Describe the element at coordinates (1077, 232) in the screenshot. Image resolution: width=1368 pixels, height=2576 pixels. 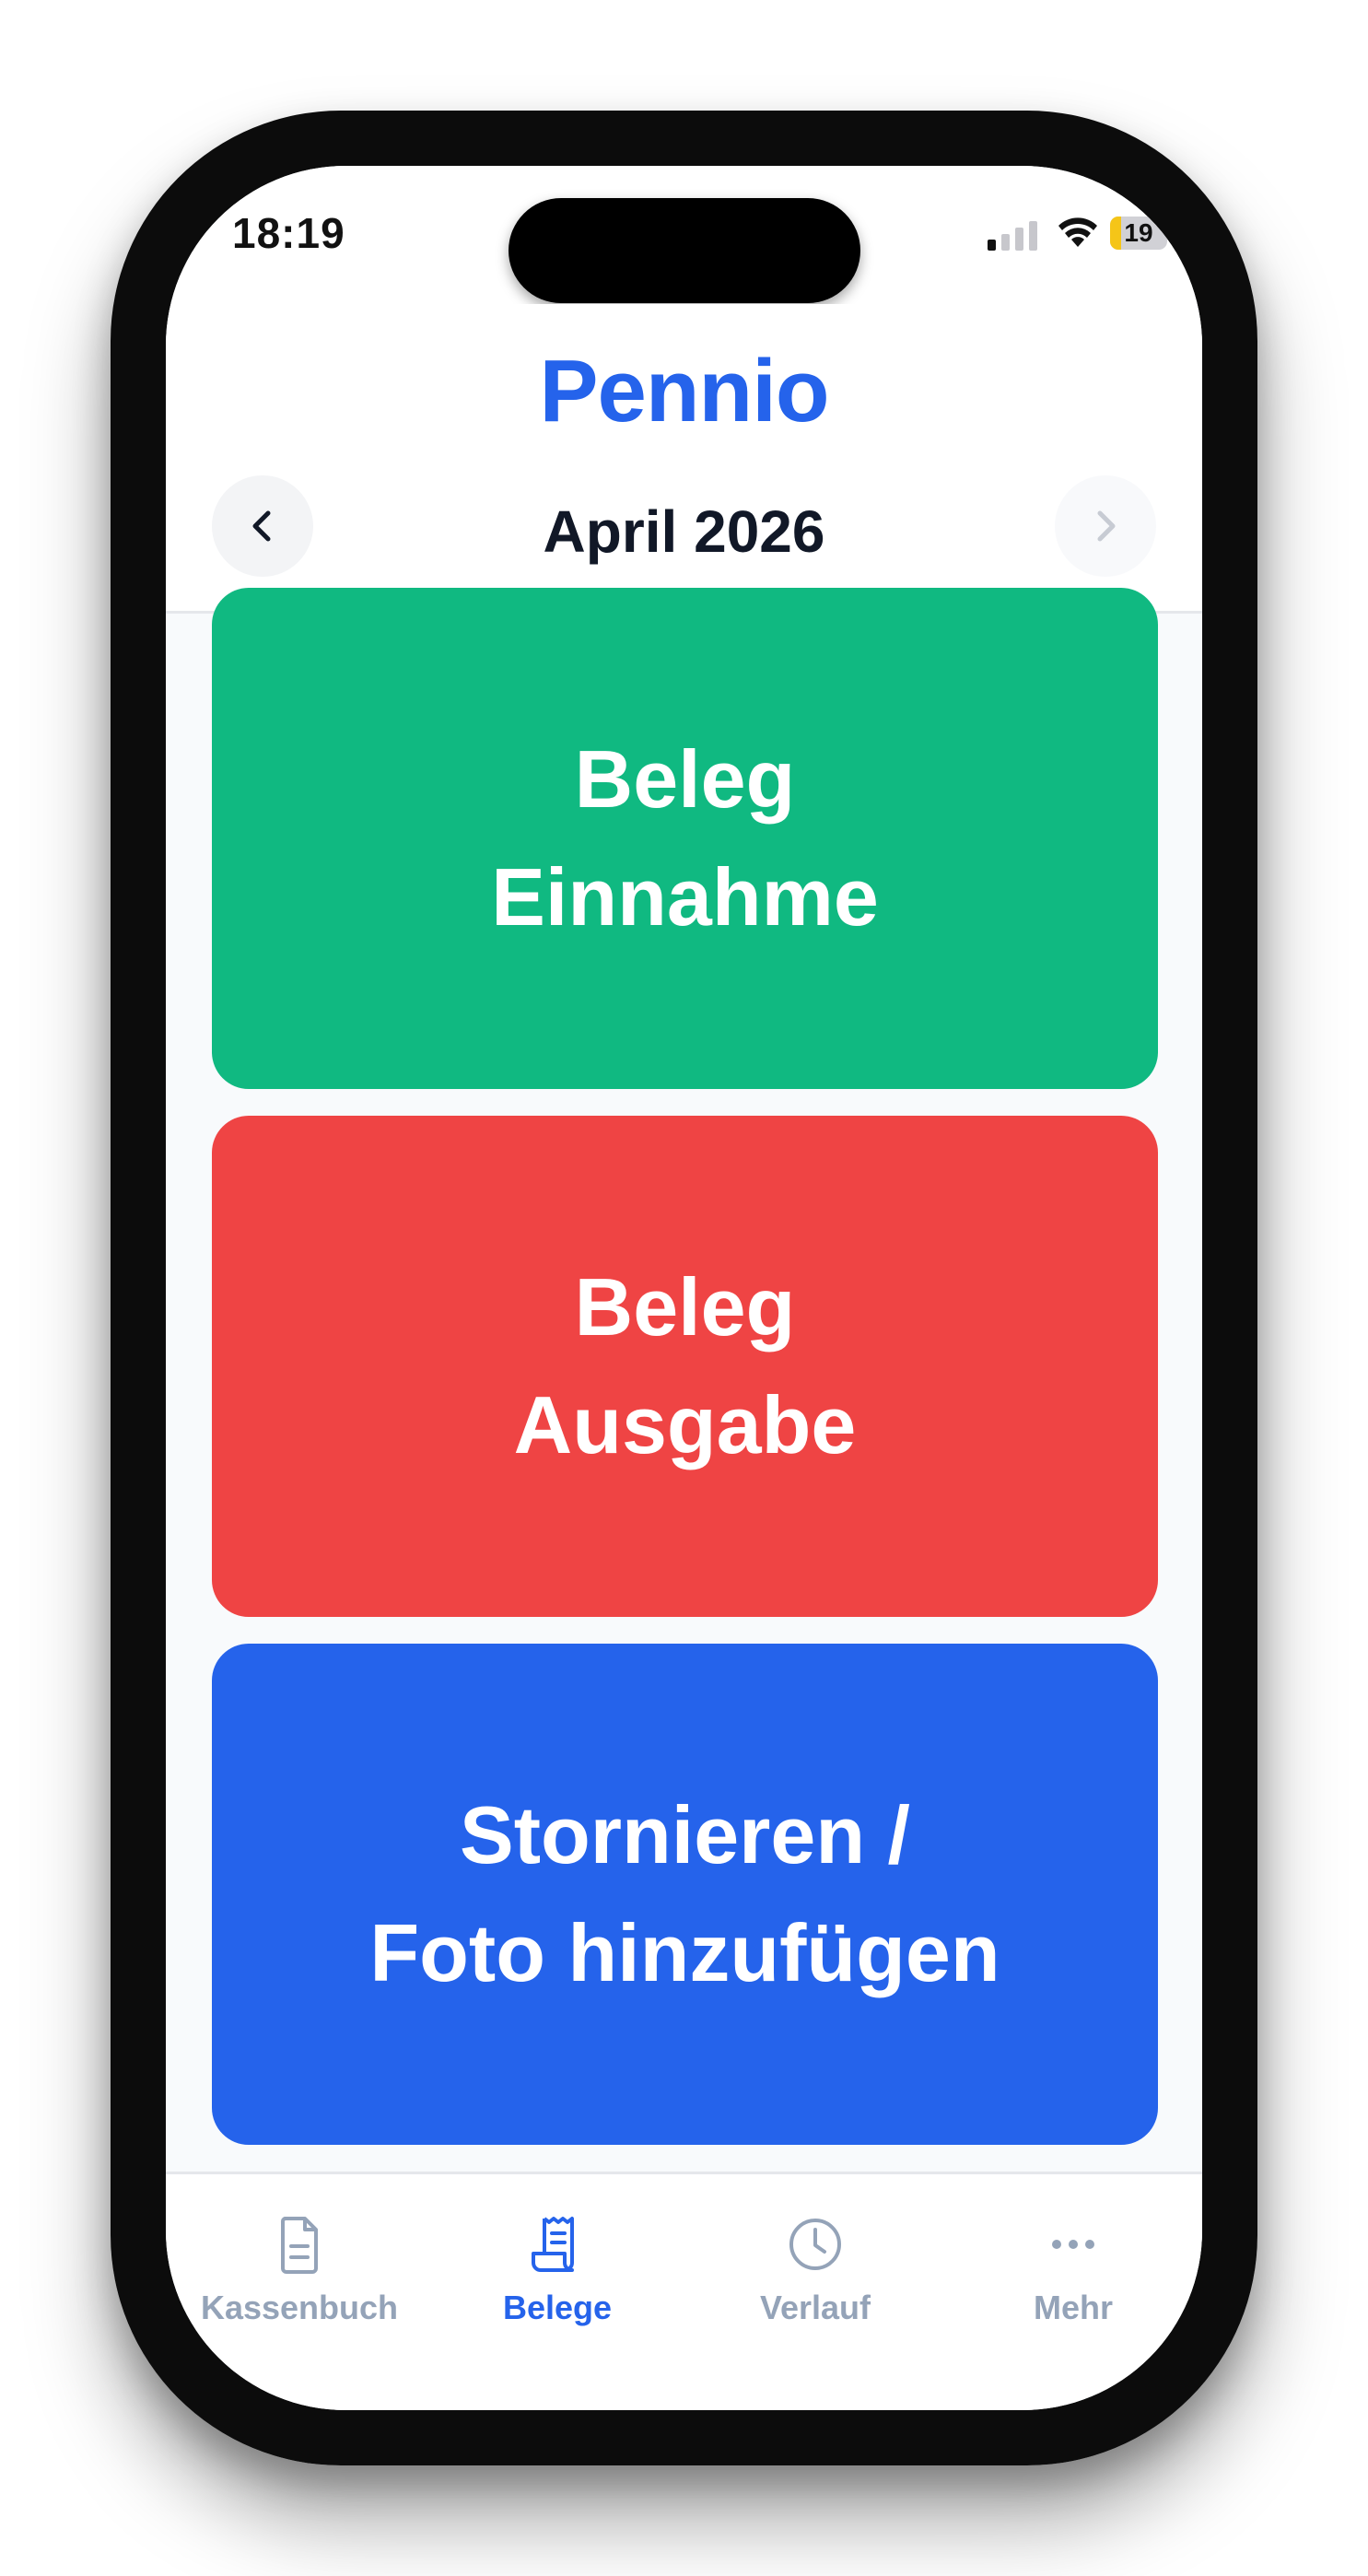
I see `wifi-icon` at that location.